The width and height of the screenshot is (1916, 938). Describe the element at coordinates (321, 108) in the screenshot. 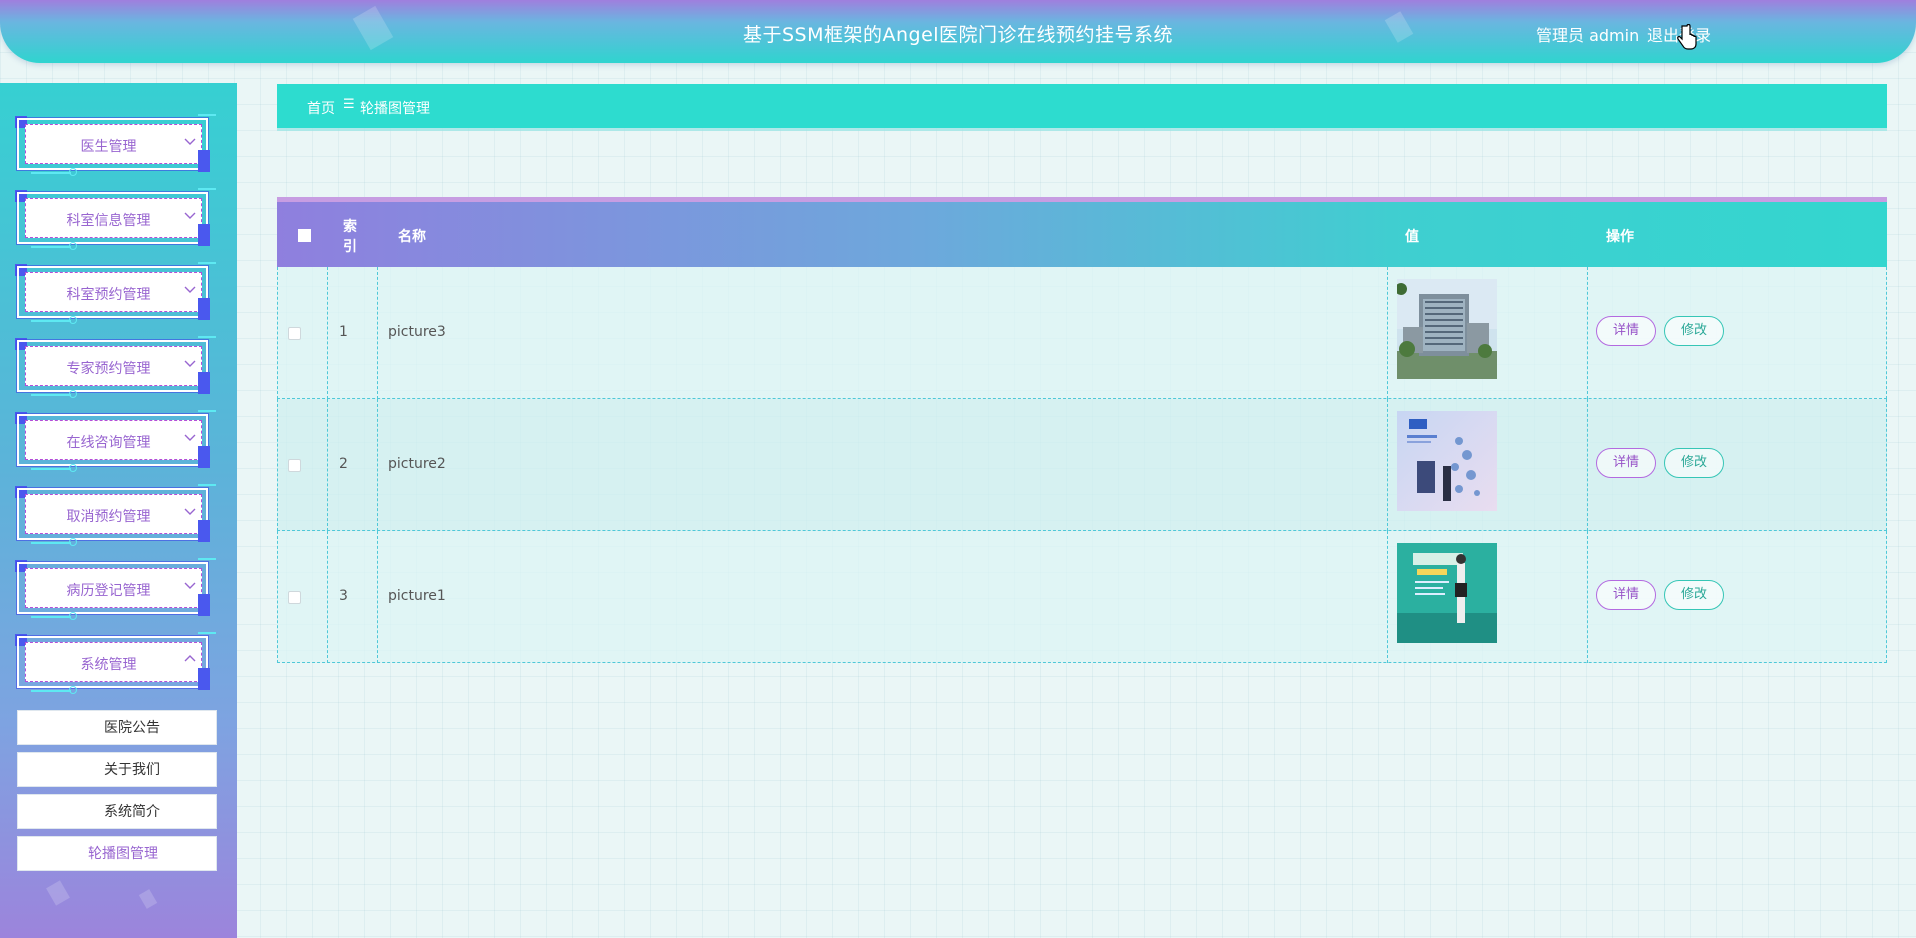

I see `breadcrumb-home: 首页` at that location.